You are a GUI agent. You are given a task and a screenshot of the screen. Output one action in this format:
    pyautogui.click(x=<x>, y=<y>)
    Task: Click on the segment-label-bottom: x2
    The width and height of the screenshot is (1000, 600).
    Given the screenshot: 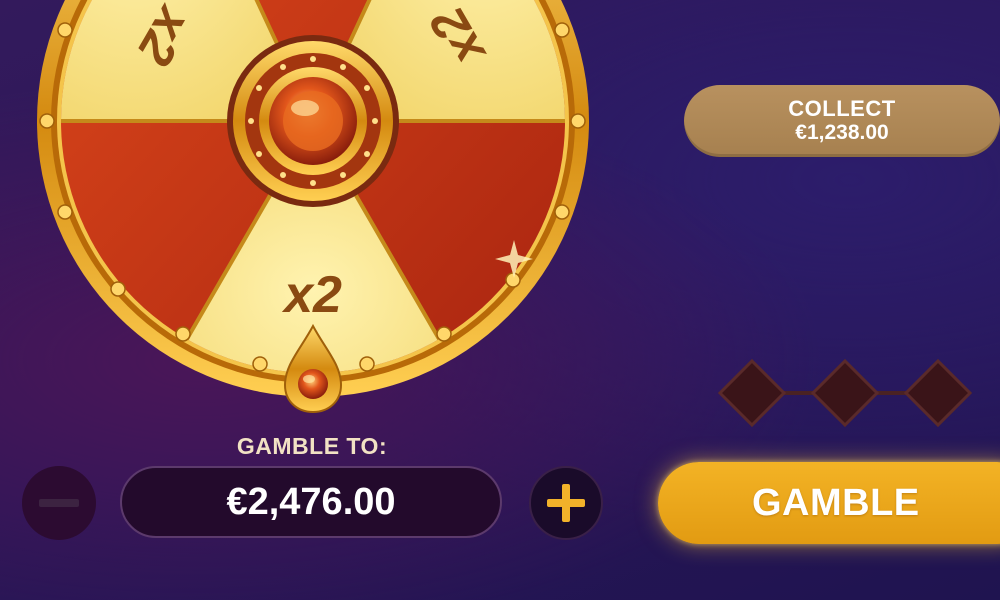 What is the action you would take?
    pyautogui.click(x=311, y=295)
    